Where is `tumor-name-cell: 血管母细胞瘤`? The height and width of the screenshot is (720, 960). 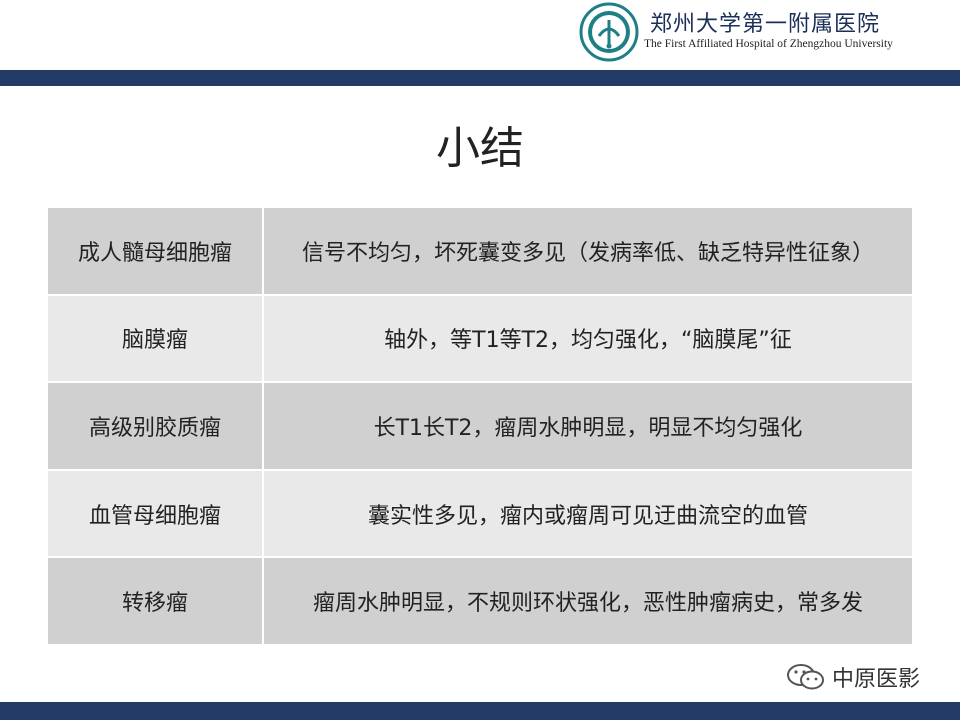 tumor-name-cell: 血管母细胞瘤 is located at coordinates (156, 513).